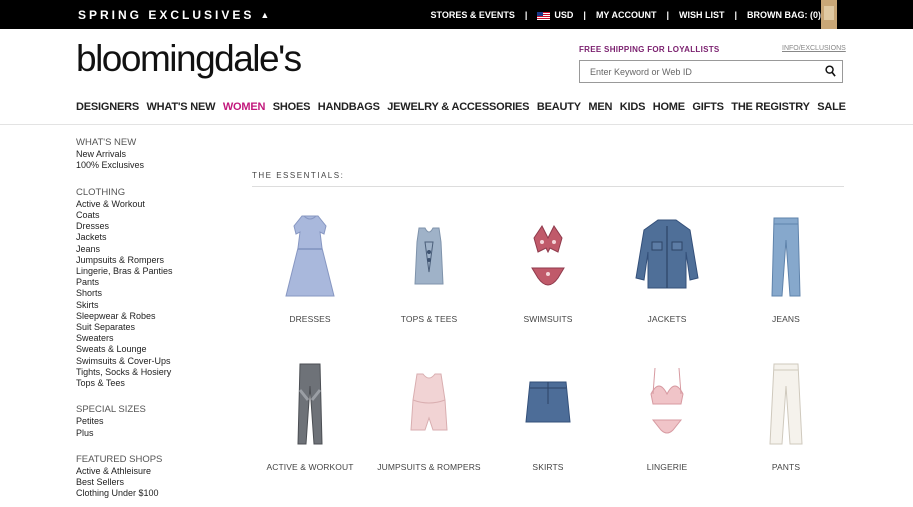  I want to click on essentials-title: THE ESSENTIALS:, so click(298, 175).